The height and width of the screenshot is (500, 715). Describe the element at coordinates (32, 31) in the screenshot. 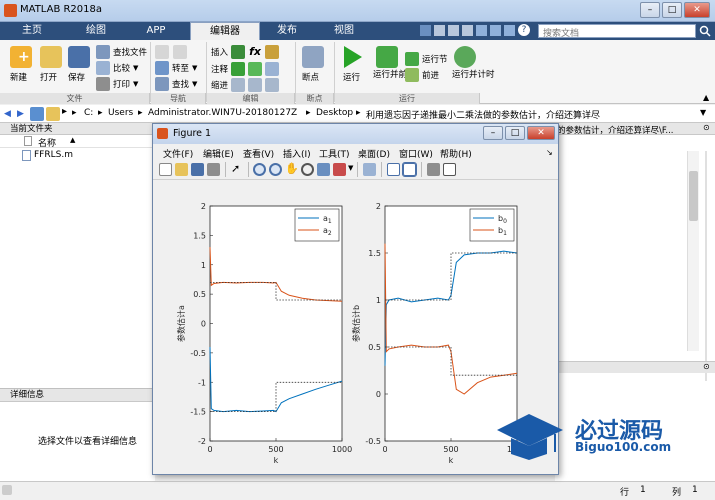

I see `tab-home: 主页` at that location.